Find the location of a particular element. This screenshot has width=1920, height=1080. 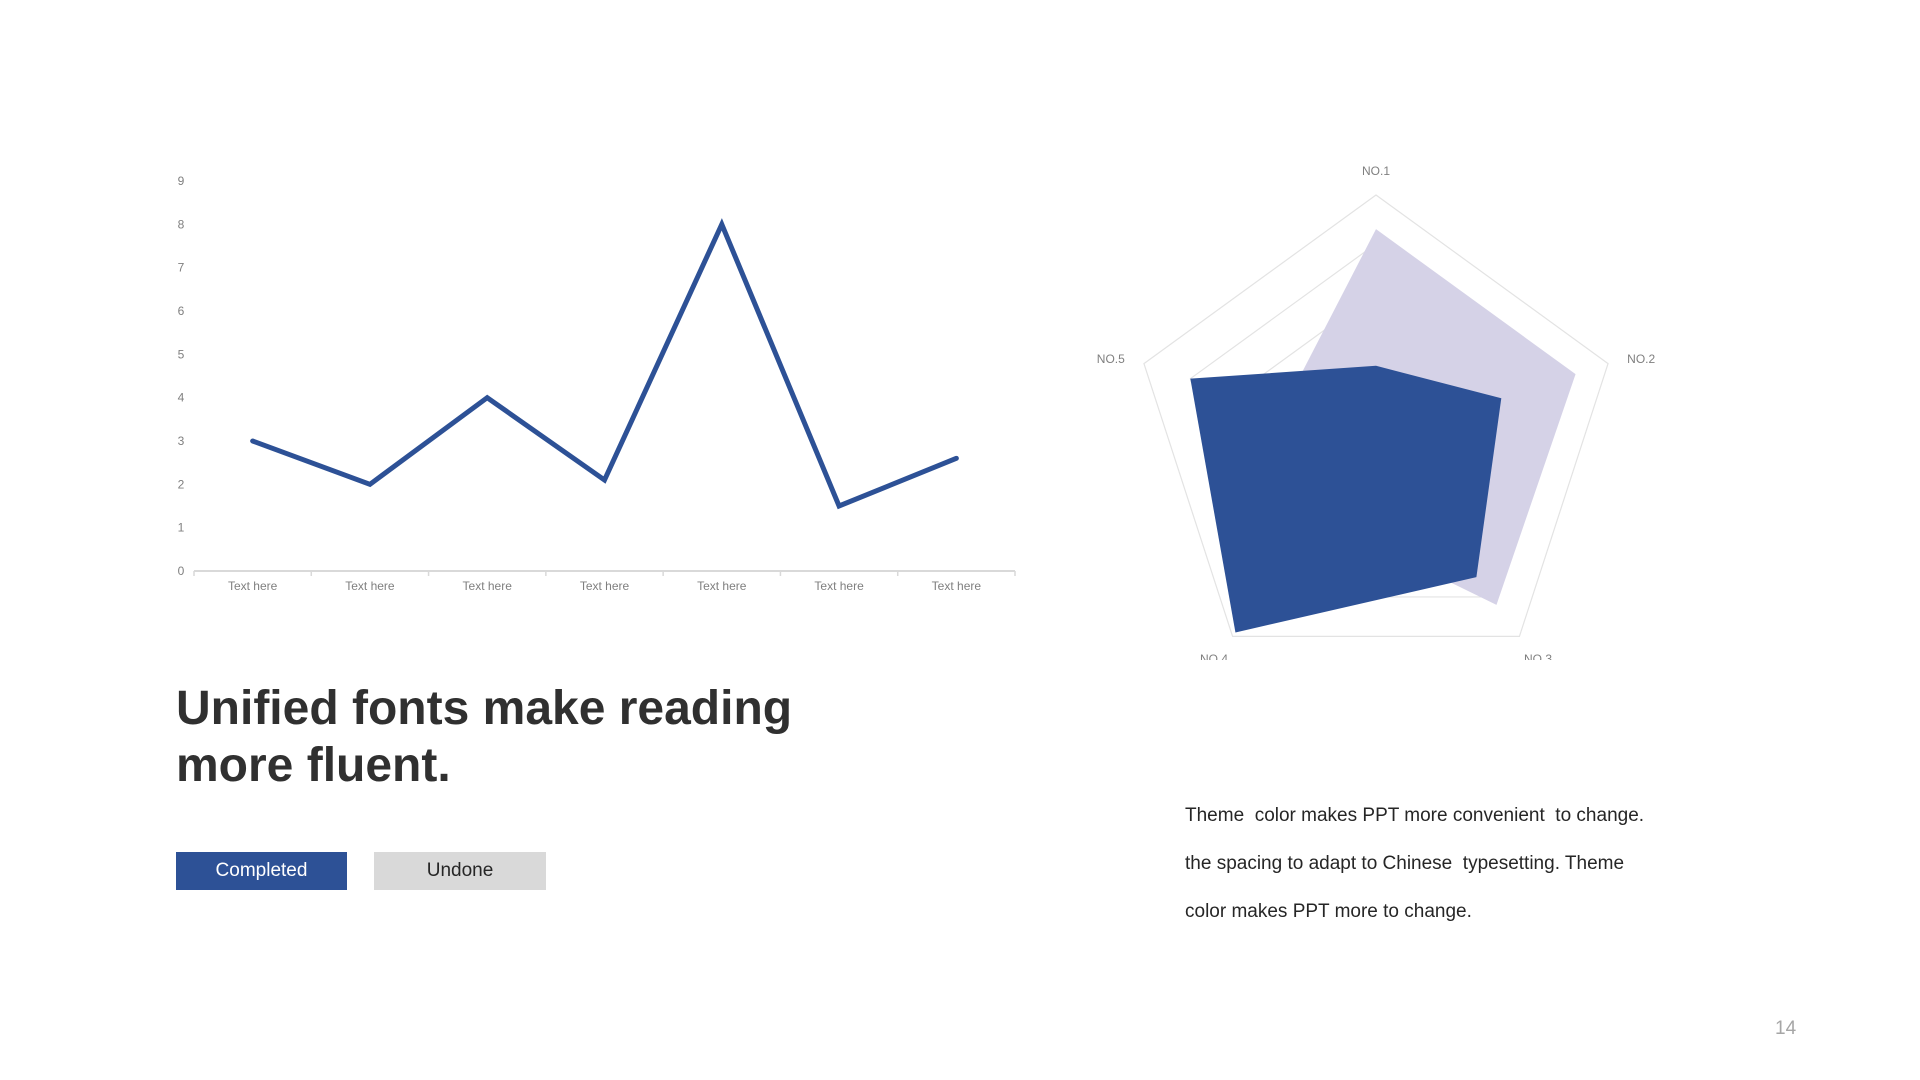

slide-title-line-1: Unified fonts make reading is located at coordinates (484, 708).